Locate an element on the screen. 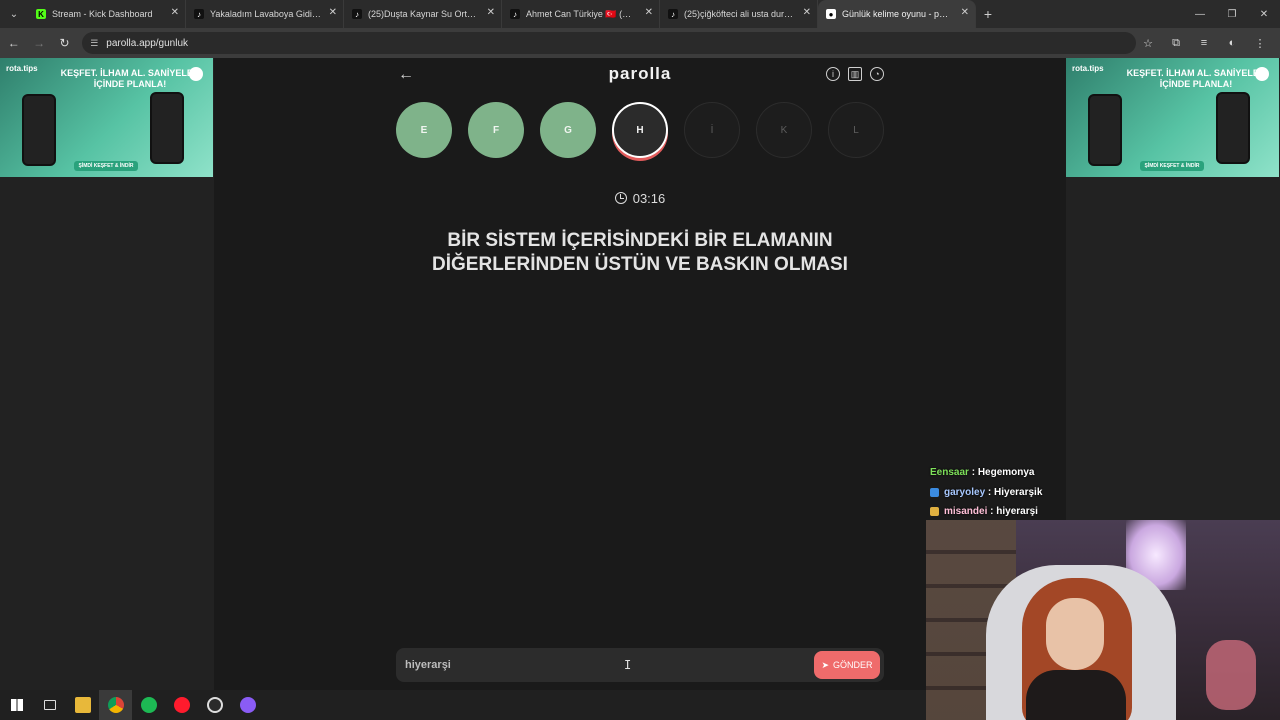  answer-bar: I ➤ GÖNDER is located at coordinates (640, 665).